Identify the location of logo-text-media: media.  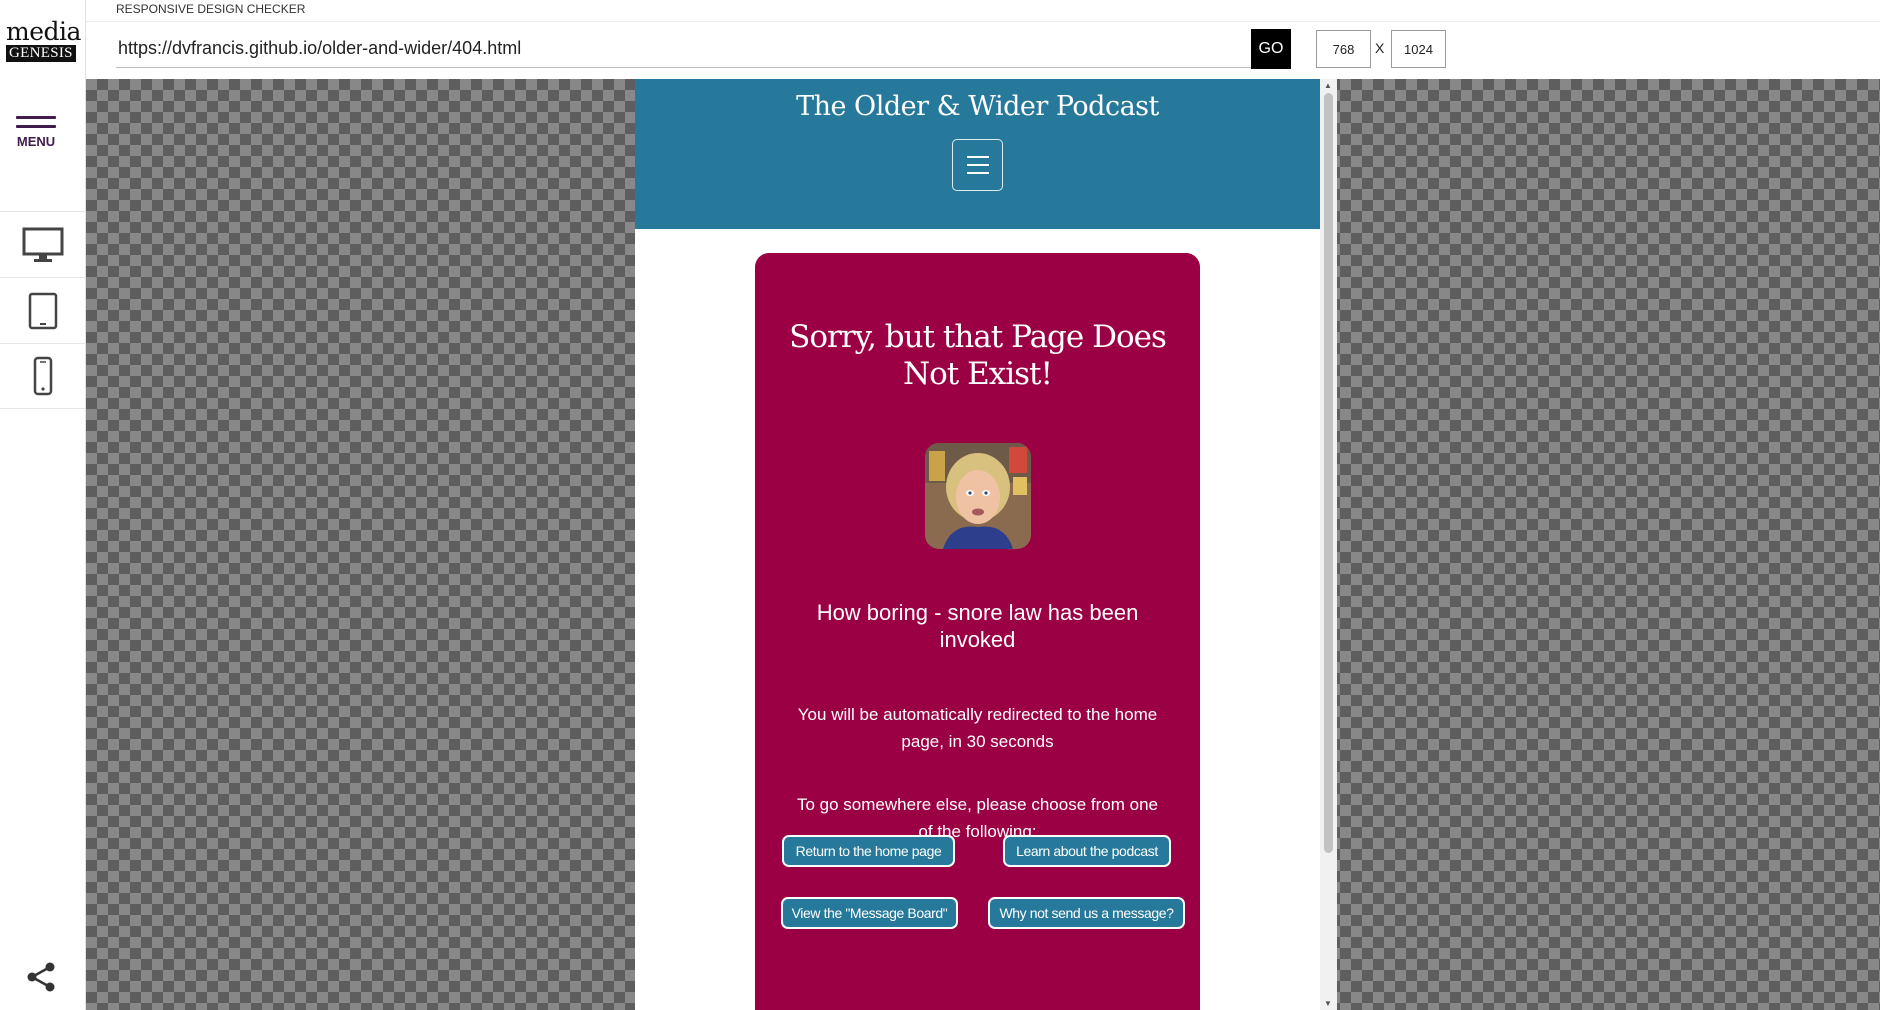
(43, 31).